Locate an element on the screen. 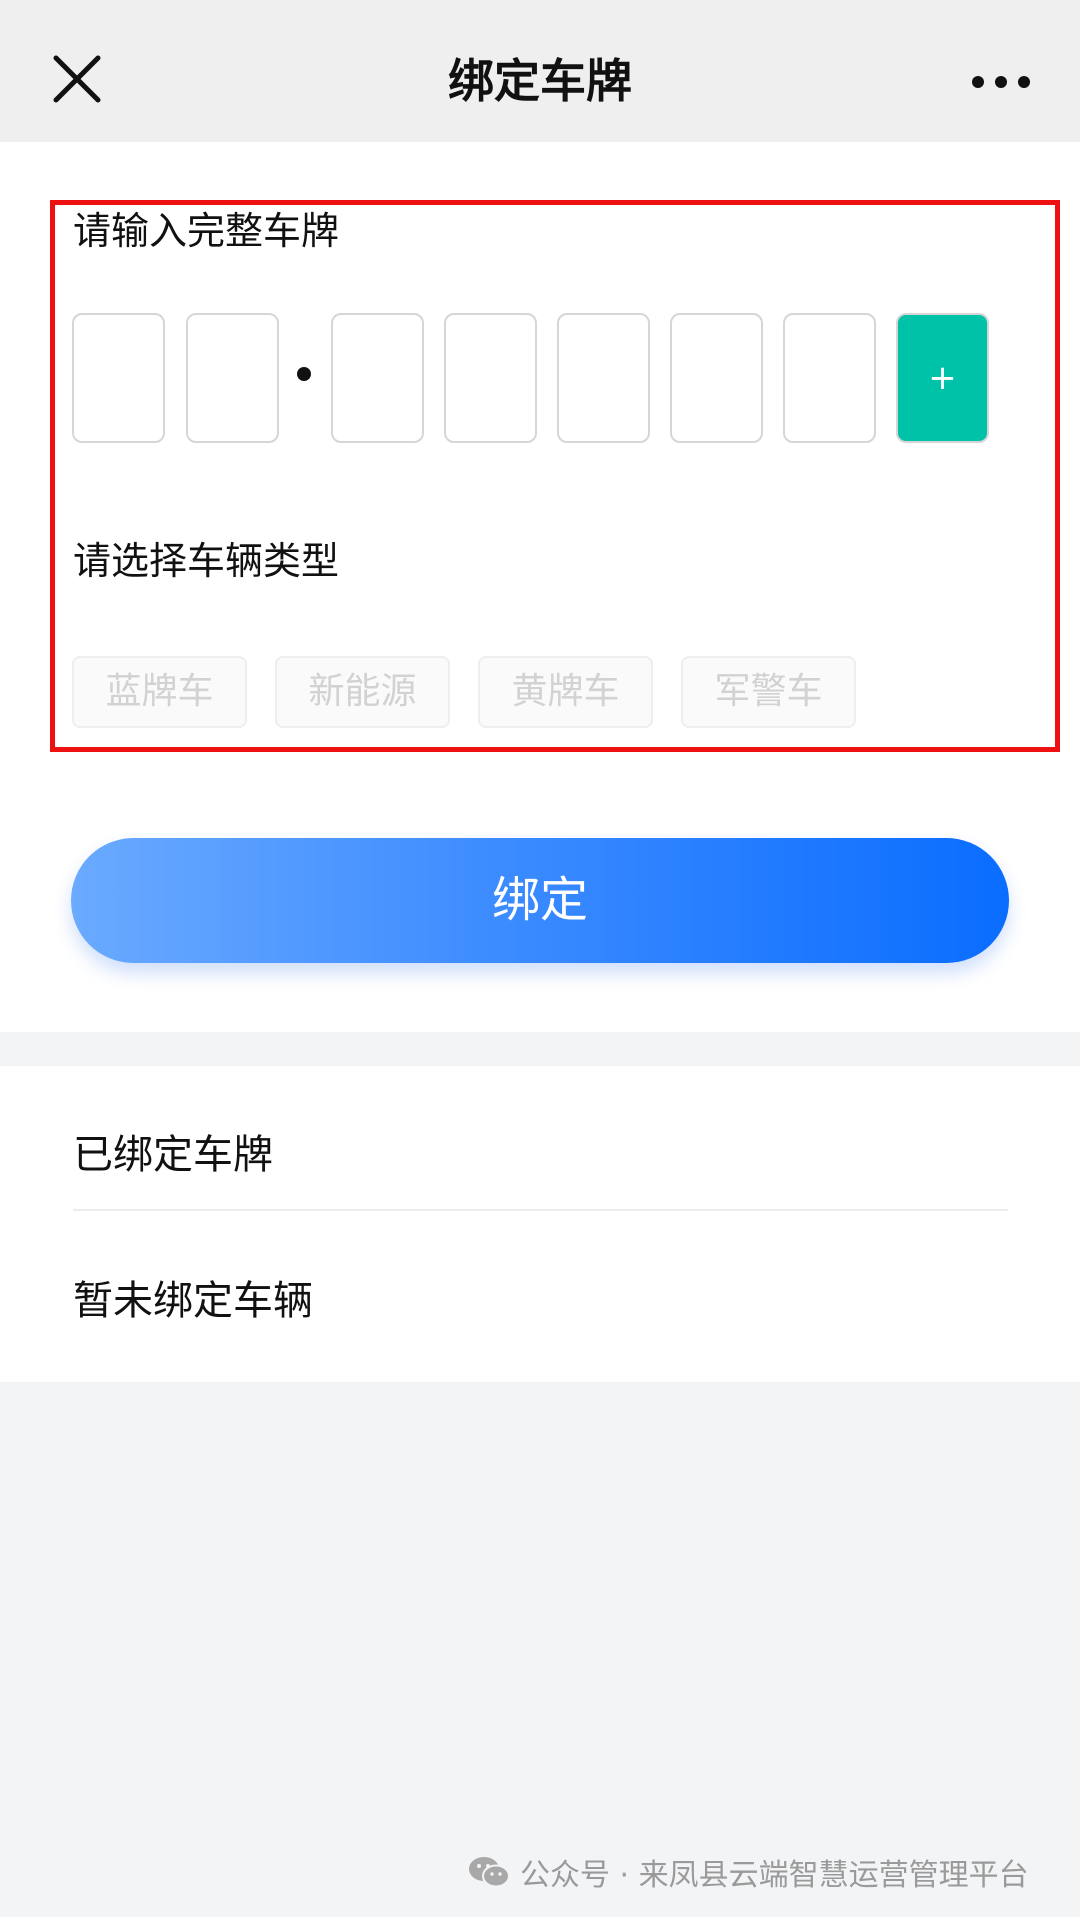 The image size is (1080, 1917). plate-separator-dot is located at coordinates (304, 374).